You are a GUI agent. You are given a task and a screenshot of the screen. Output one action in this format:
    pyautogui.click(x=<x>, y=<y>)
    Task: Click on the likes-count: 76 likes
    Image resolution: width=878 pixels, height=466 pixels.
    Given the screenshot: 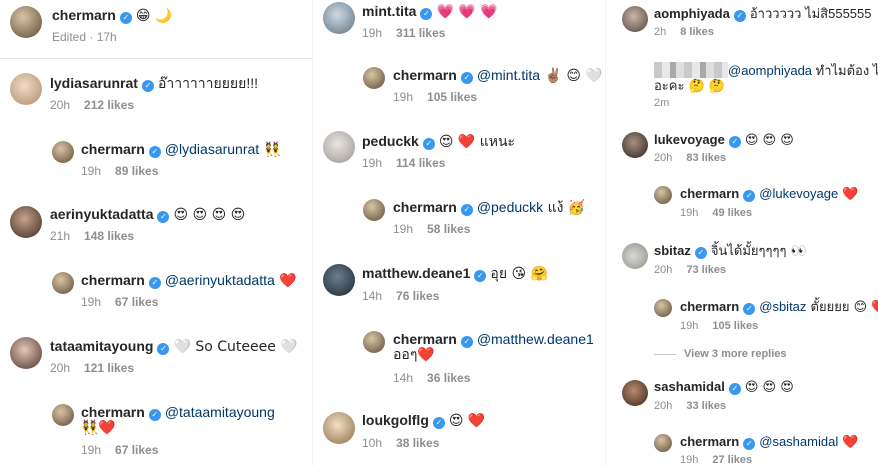 What is the action you would take?
    pyautogui.click(x=417, y=296)
    